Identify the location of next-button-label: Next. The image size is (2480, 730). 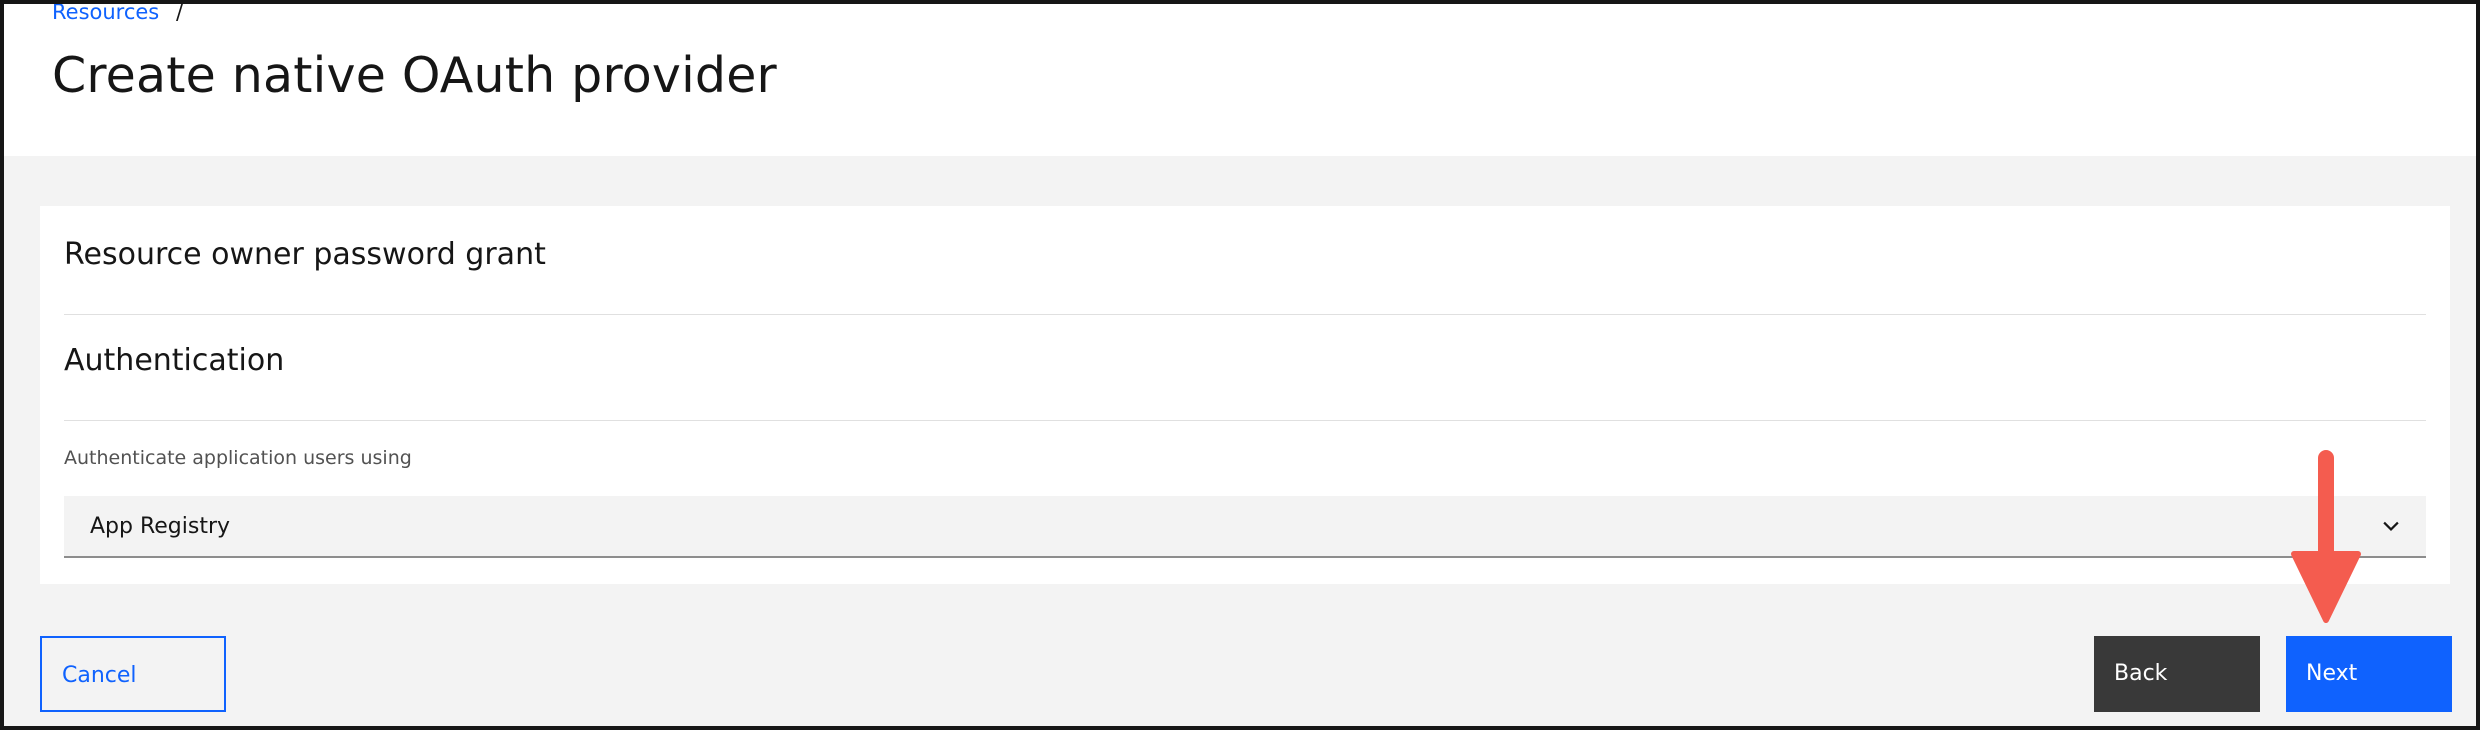
(2332, 673).